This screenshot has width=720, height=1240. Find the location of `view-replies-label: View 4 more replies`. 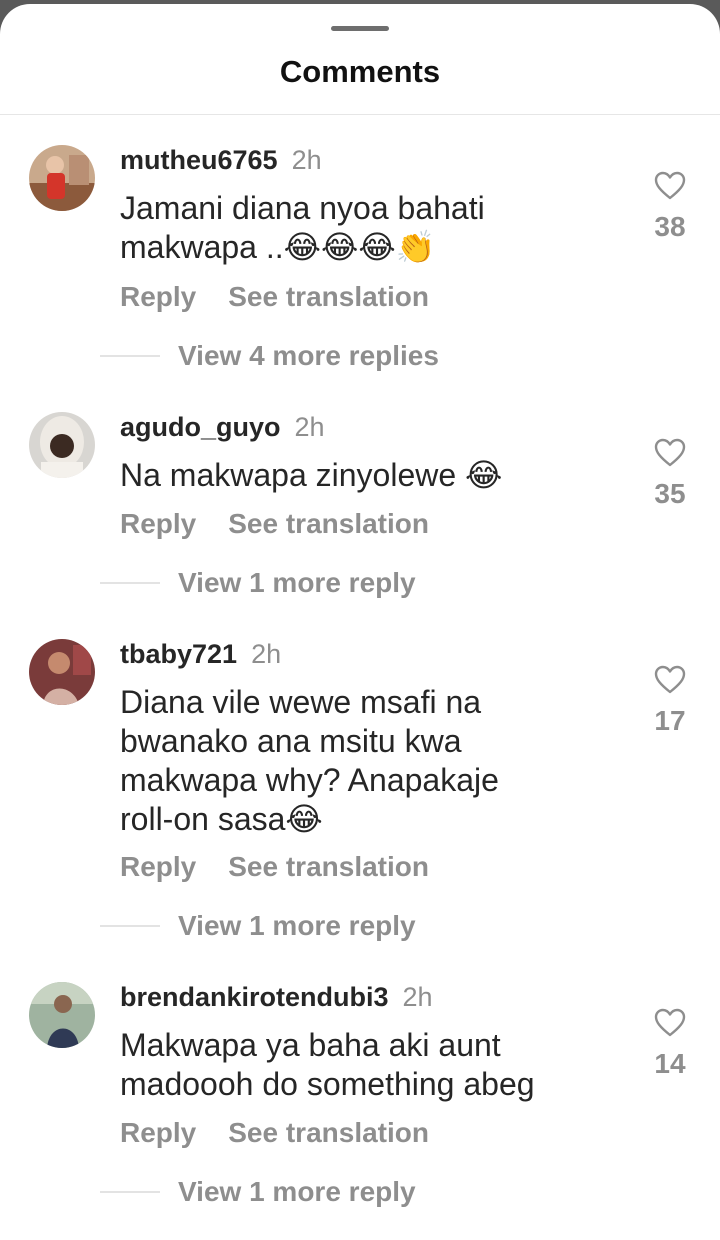

view-replies-label: View 4 more replies is located at coordinates (308, 355).